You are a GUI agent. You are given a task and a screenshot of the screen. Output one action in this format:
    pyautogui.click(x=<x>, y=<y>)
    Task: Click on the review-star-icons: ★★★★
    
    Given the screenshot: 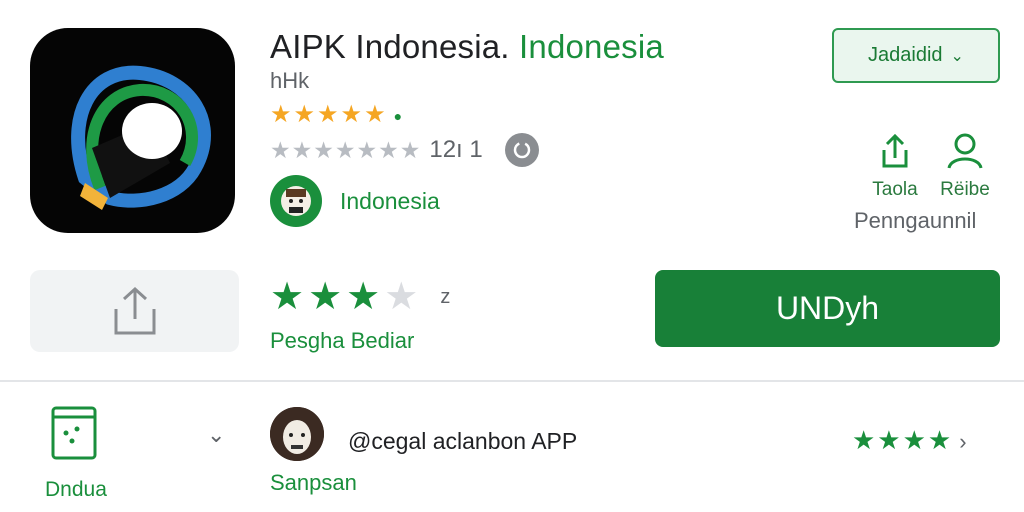 What is the action you would take?
    pyautogui.click(x=903, y=440)
    